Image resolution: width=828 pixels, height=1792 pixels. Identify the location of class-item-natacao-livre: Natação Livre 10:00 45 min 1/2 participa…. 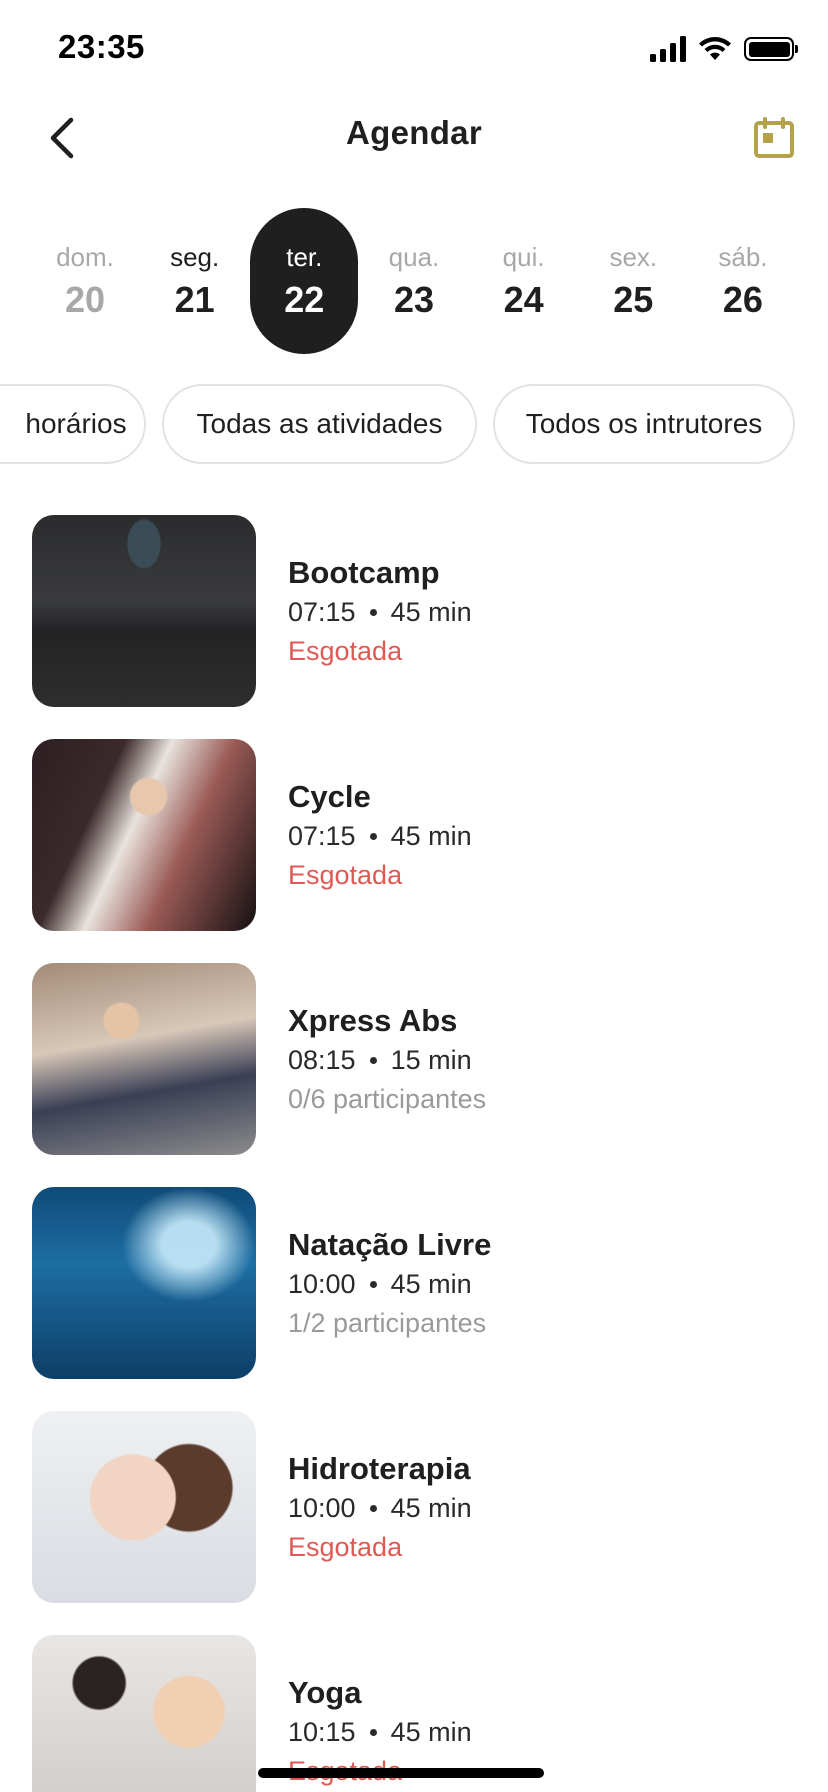
(414, 1299).